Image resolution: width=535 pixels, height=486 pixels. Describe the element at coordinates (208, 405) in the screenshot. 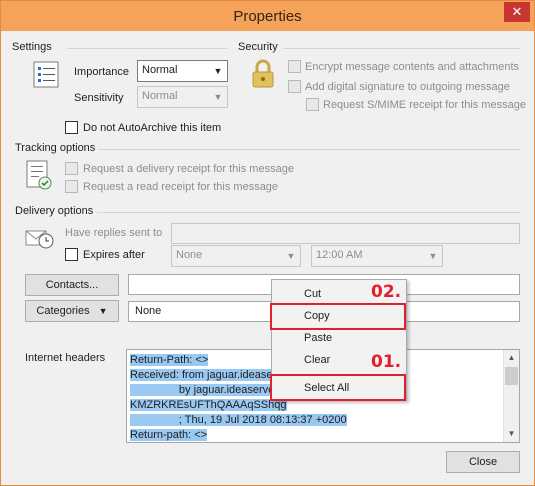

I see `header-line: KMZRKREsUFThQAAAqSShqg` at that location.